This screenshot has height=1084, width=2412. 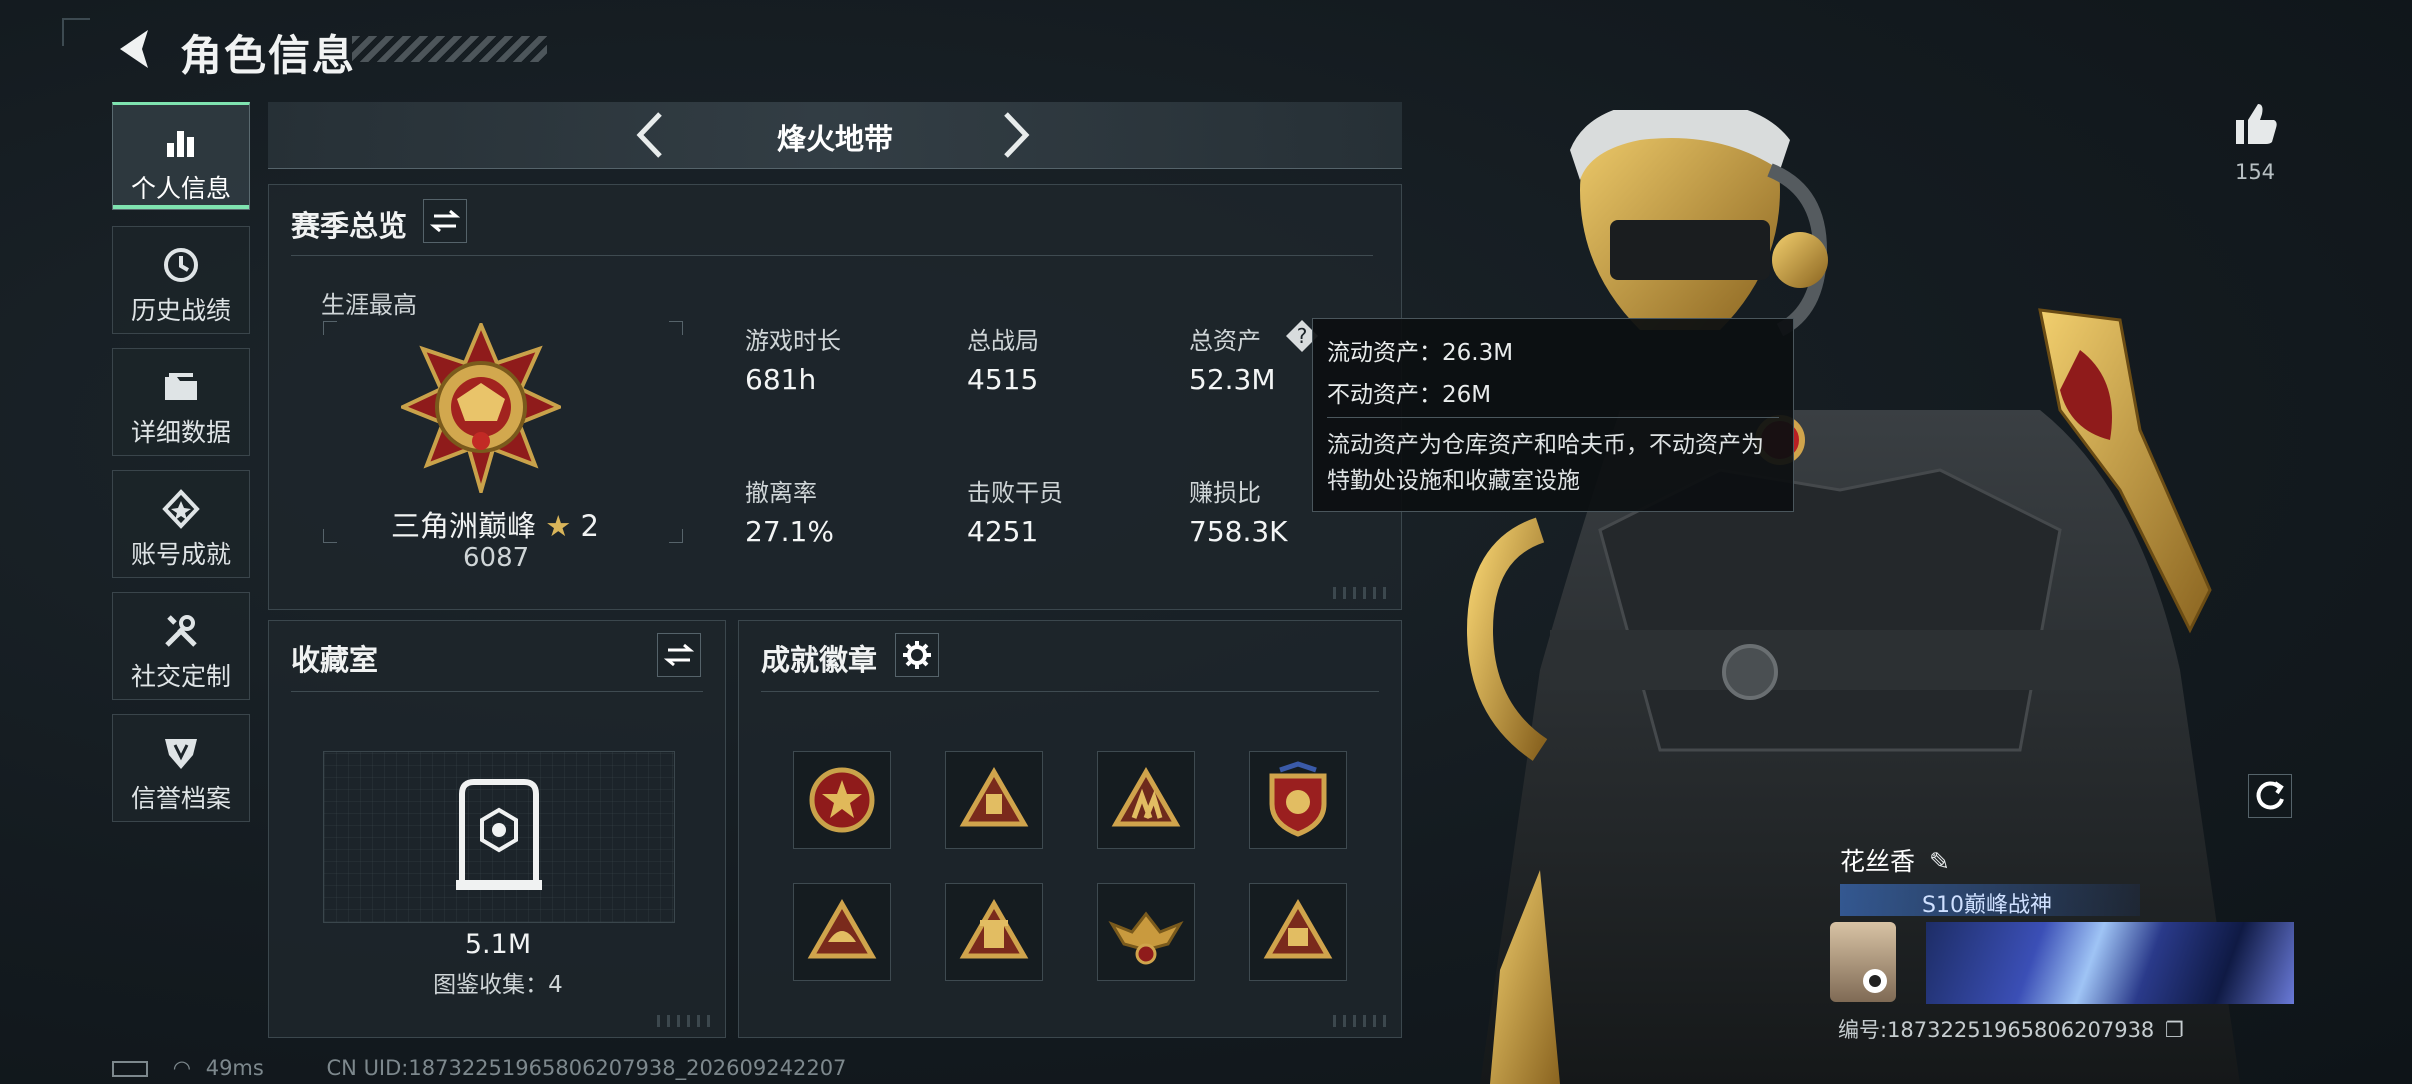 What do you see at coordinates (834, 139) in the screenshot?
I see `mode-label: 烽火地带` at bounding box center [834, 139].